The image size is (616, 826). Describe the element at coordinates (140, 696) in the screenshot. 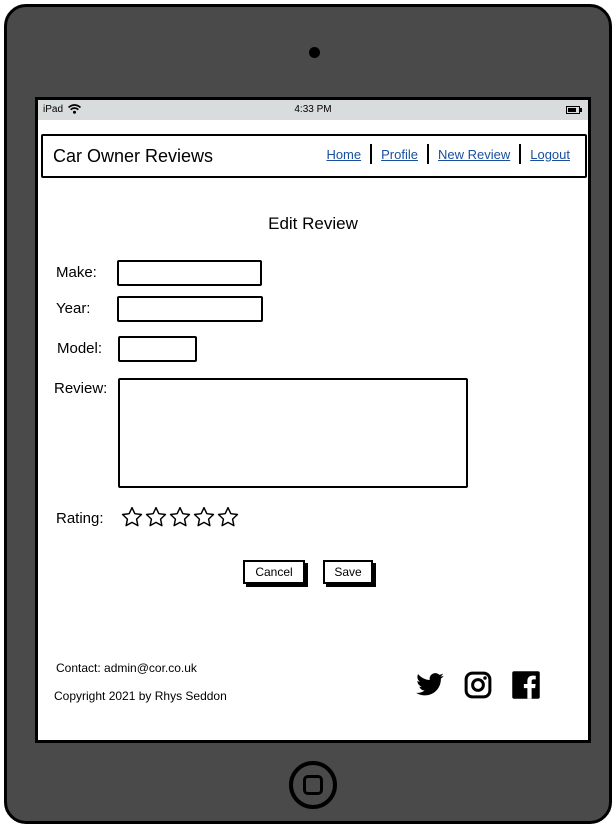

I see `footer-copyright: Copyright 2021 by Rhys Seddon` at that location.